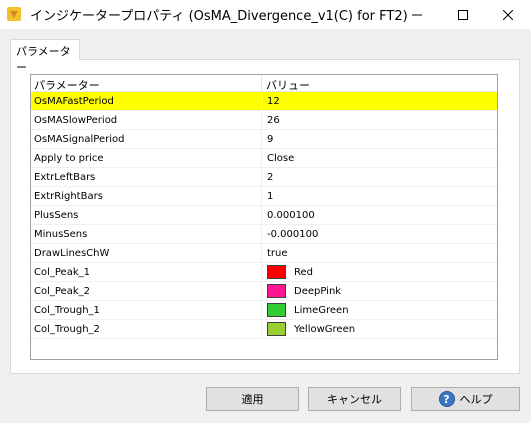 The image size is (531, 423). I want to click on property-value-text: Close, so click(281, 158).